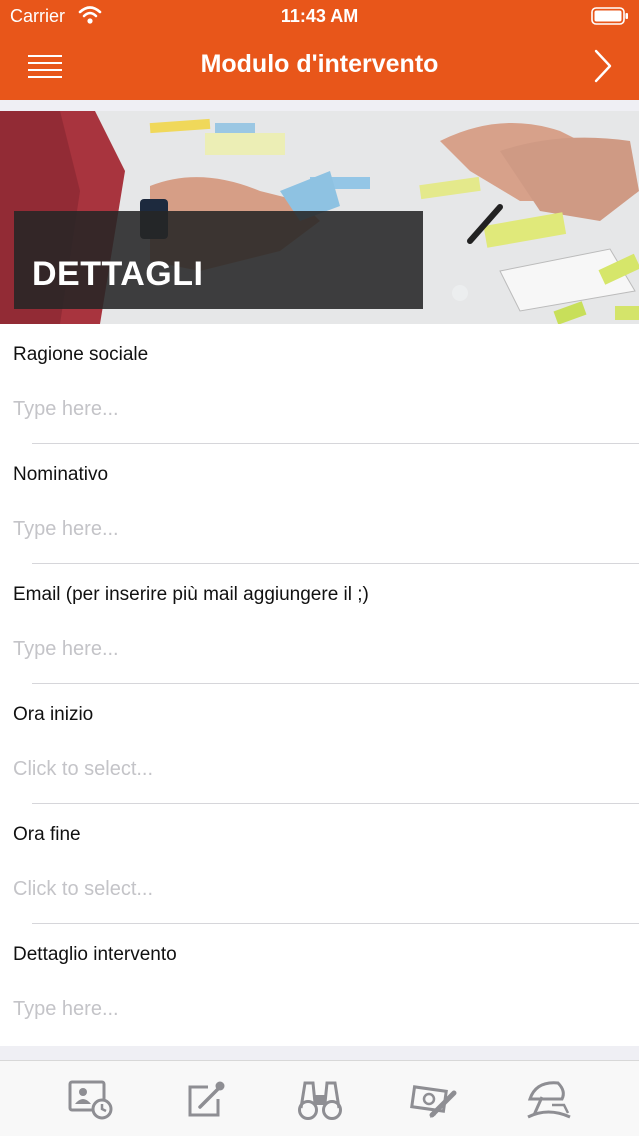 The height and width of the screenshot is (1136, 639). Describe the element at coordinates (319, 744) in the screenshot. I see `field-ora-inizio: Ora inizio` at that location.